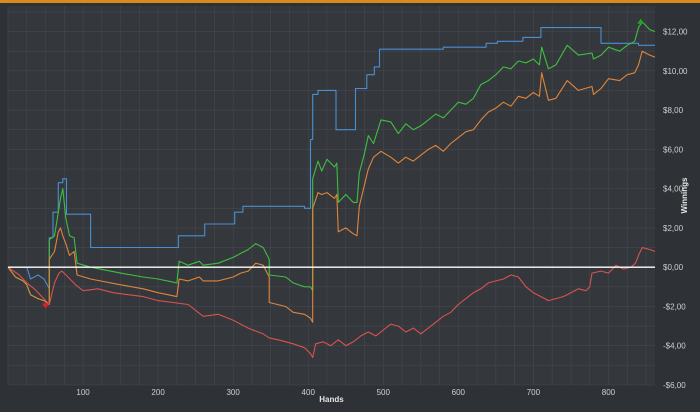 The width and height of the screenshot is (700, 412). What do you see at coordinates (345, 392) in the screenshot?
I see `x-axis-ticks: 100 200 300 400 500 600 700 800` at bounding box center [345, 392].